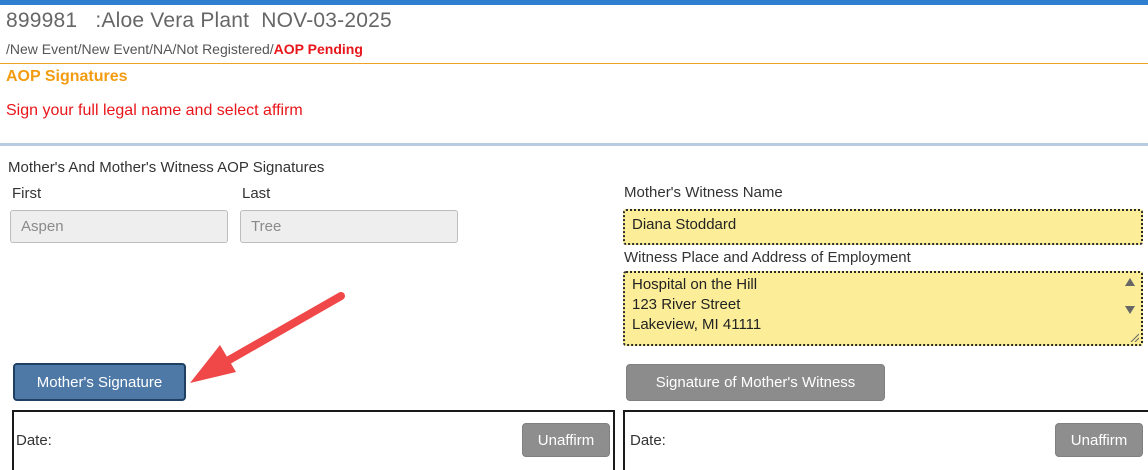 Image resolution: width=1148 pixels, height=470 pixels. What do you see at coordinates (697, 324) in the screenshot?
I see `employment-line: Lakeview, MI 41111` at bounding box center [697, 324].